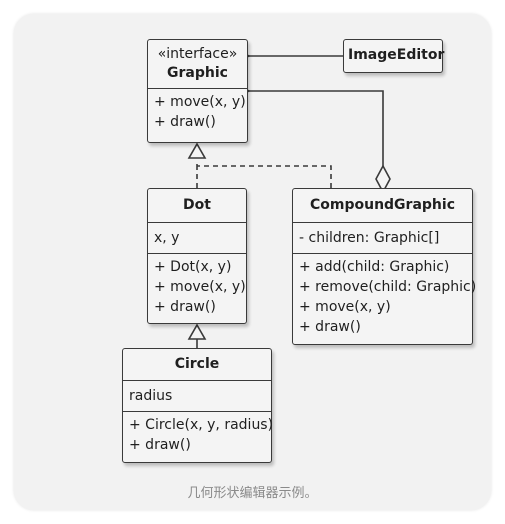 The height and width of the screenshot is (524, 505). What do you see at coordinates (197, 237) in the screenshot?
I see `dot-fields: x, y` at bounding box center [197, 237].